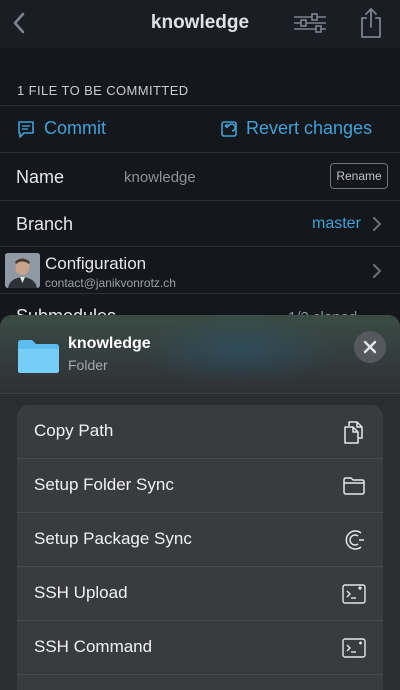  I want to click on close-button, so click(370, 347).